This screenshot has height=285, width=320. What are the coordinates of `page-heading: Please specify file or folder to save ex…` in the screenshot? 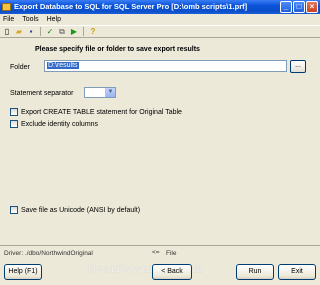 It's located at (117, 49).